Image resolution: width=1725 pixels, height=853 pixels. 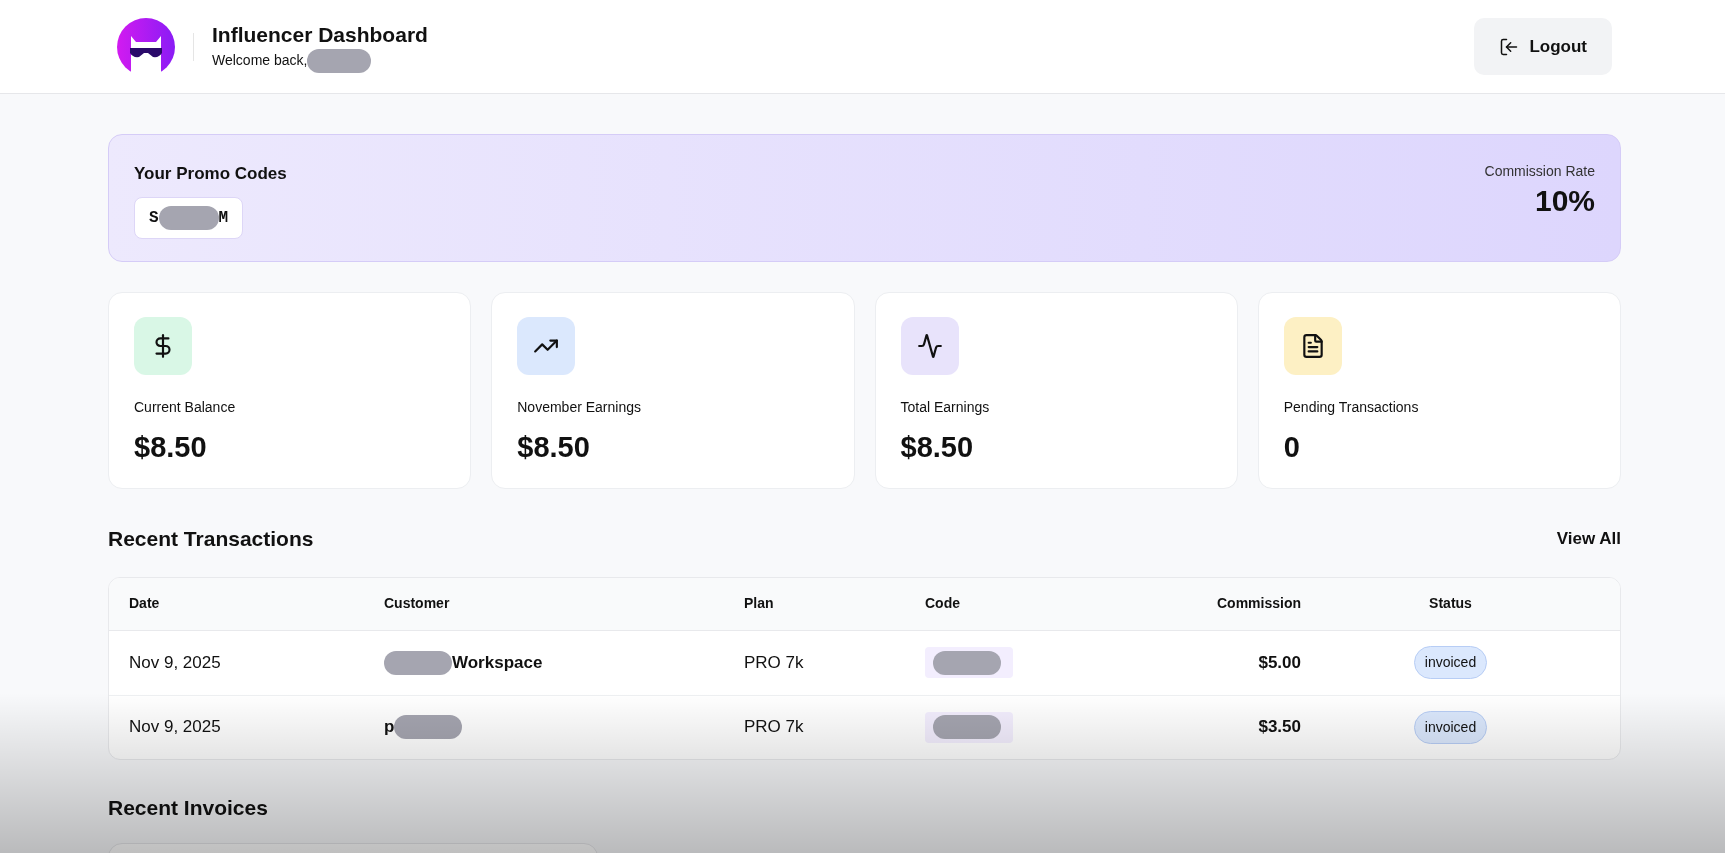 I want to click on stat-label: Total Earnings, so click(x=945, y=407).